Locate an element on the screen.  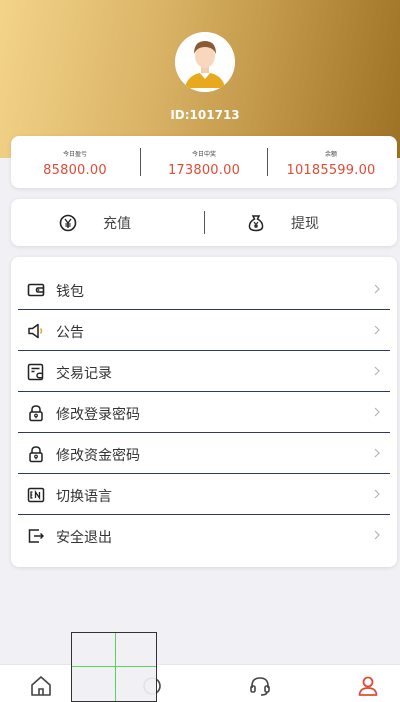
yuan-circle-icon is located at coordinates (68, 223).